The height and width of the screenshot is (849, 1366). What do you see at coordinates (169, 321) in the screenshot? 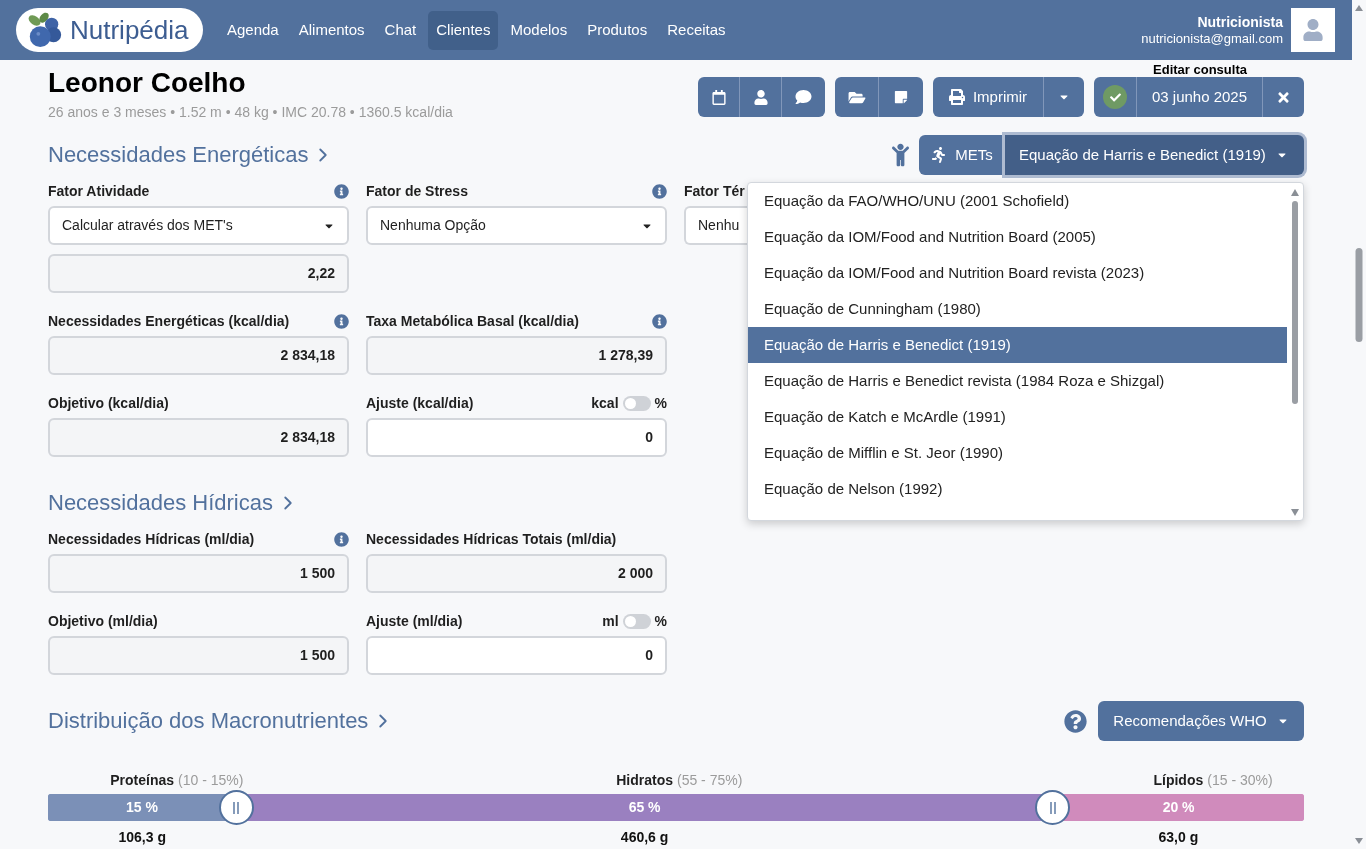
I see `field-label: Necessidades Energéticas (kcal/dia)` at bounding box center [169, 321].